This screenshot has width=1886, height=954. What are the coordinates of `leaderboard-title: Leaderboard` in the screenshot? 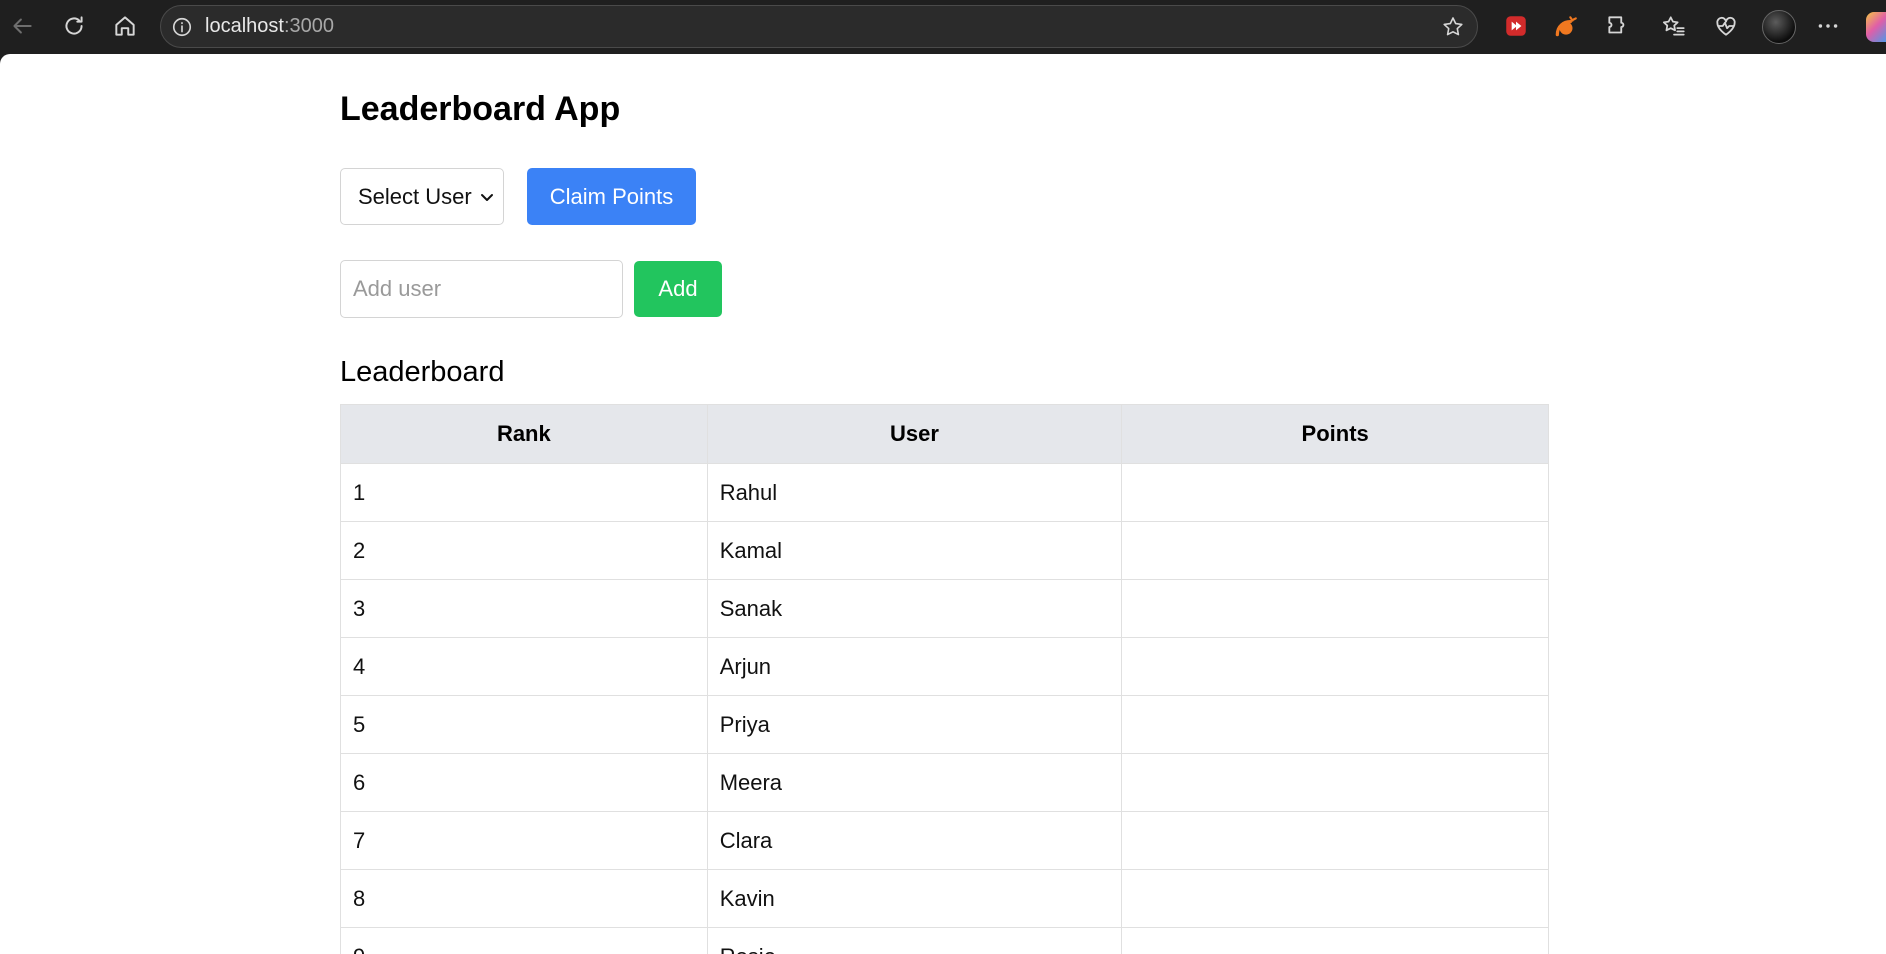 It's located at (422, 372).